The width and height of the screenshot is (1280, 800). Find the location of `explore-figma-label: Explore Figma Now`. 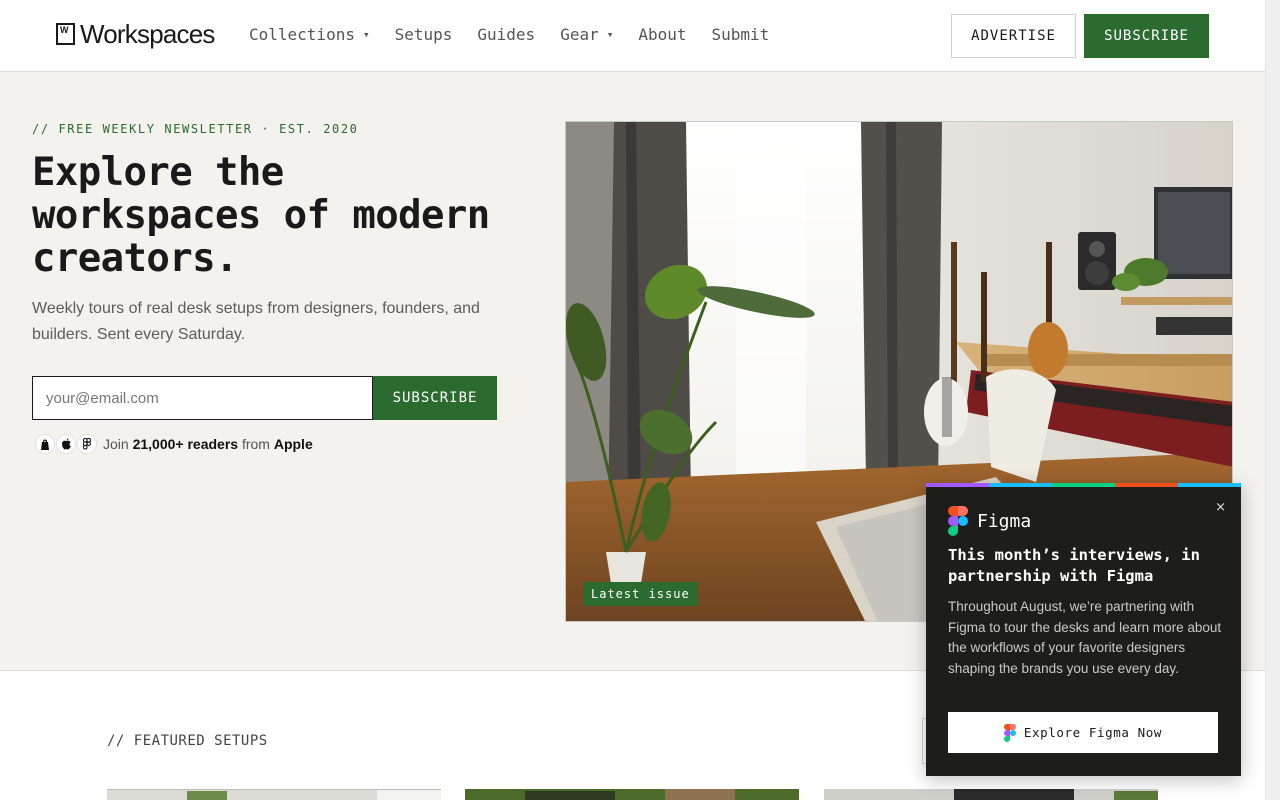

explore-figma-label: Explore Figma Now is located at coordinates (1093, 732).